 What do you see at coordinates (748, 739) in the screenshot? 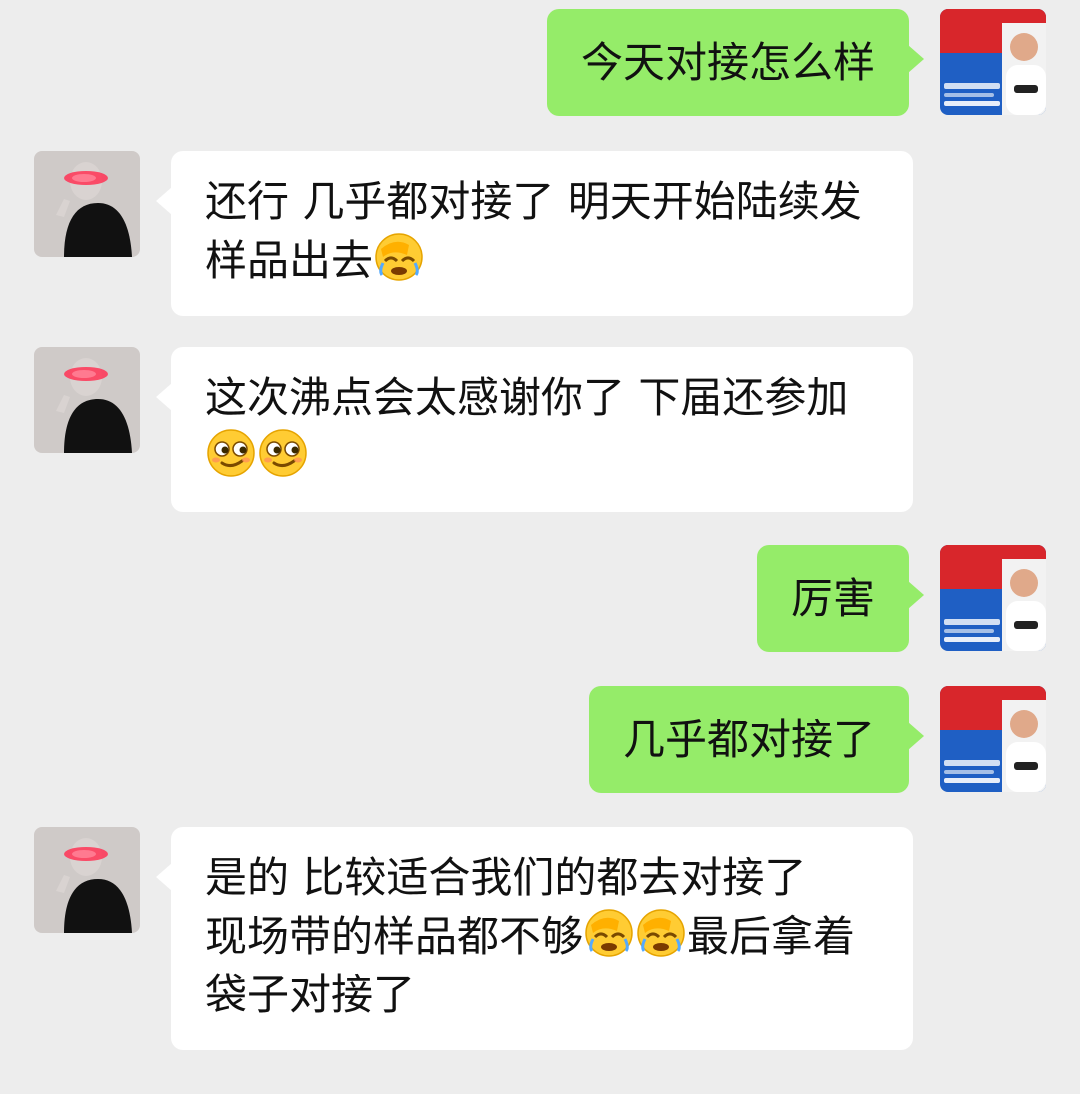
I see `message-text: 几乎都对接了` at bounding box center [748, 739].